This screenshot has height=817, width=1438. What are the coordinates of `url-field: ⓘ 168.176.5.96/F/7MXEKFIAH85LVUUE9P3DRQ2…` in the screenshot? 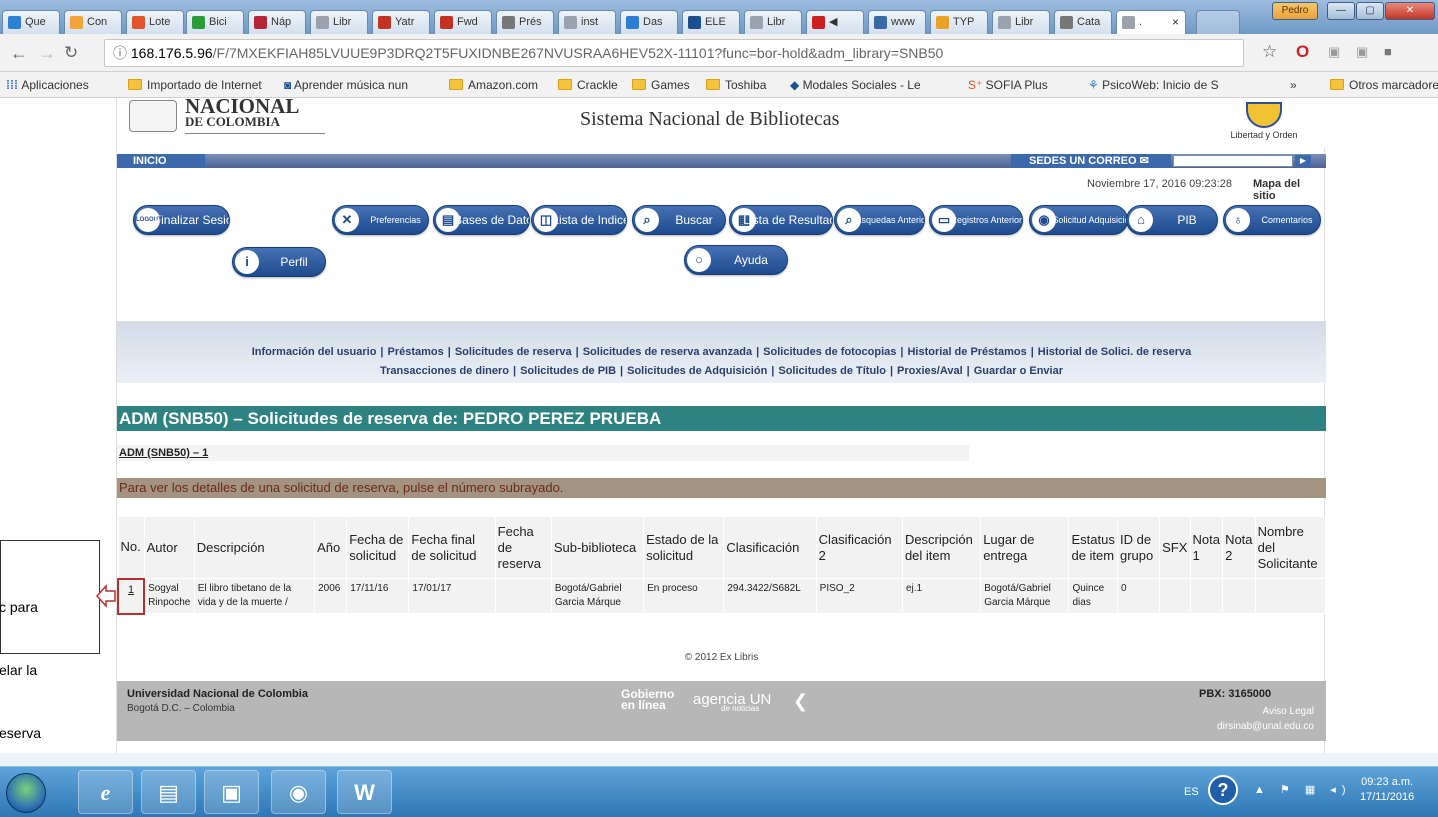 It's located at (674, 53).